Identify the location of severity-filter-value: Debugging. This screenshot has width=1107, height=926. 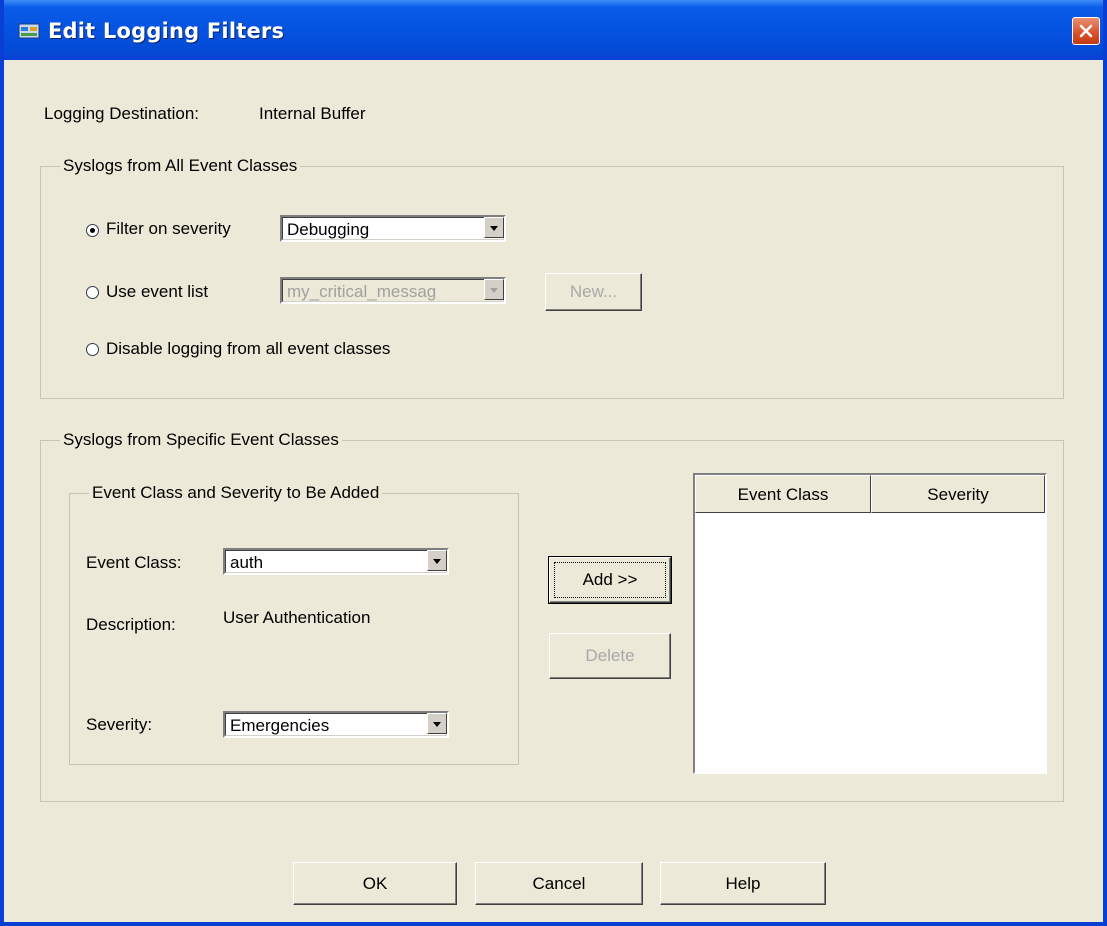
(328, 229).